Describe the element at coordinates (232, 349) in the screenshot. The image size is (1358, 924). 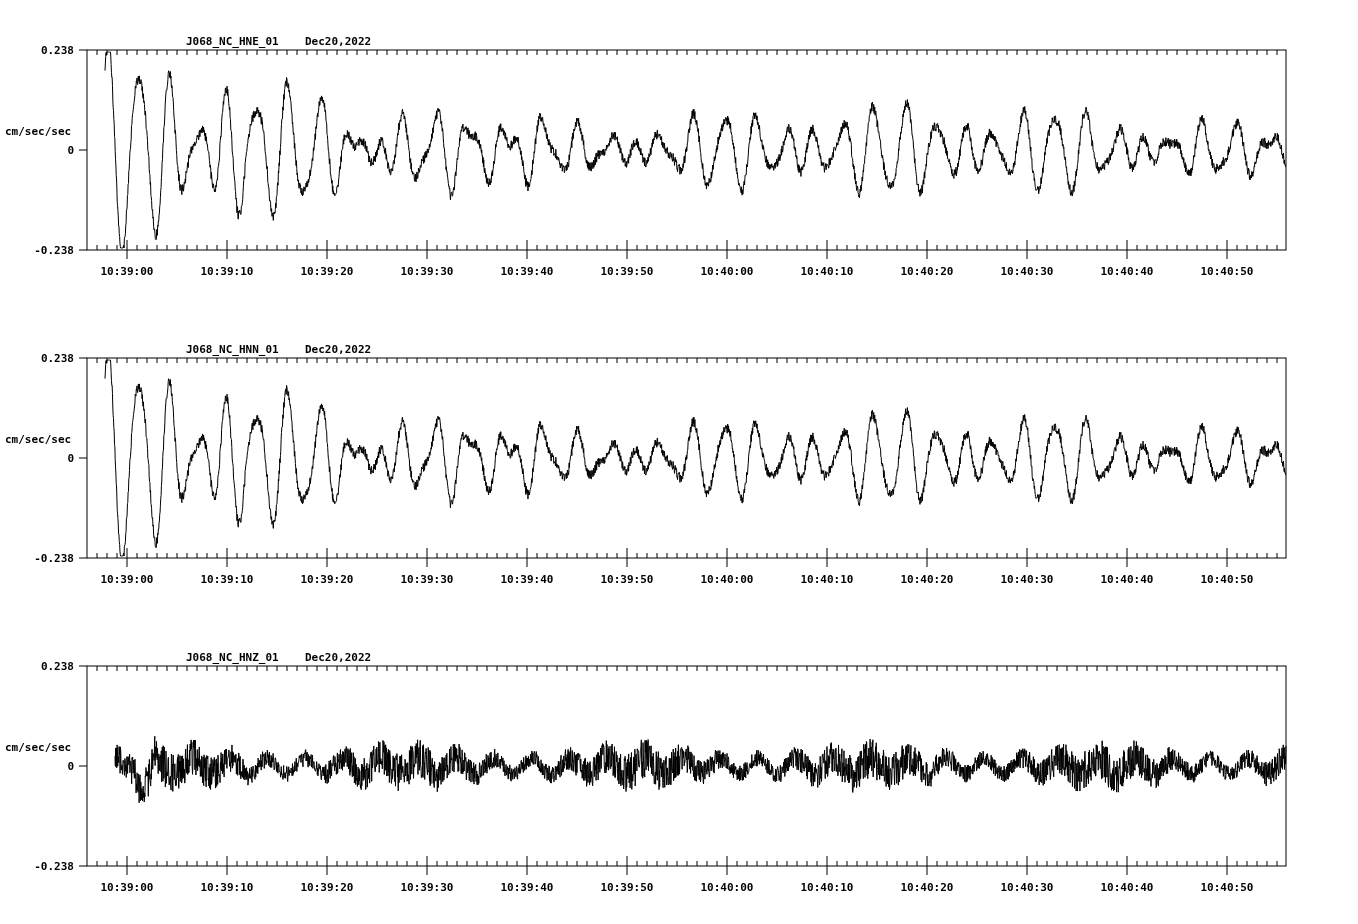
I see `channel-title: J068_NC_HNN_01` at that location.